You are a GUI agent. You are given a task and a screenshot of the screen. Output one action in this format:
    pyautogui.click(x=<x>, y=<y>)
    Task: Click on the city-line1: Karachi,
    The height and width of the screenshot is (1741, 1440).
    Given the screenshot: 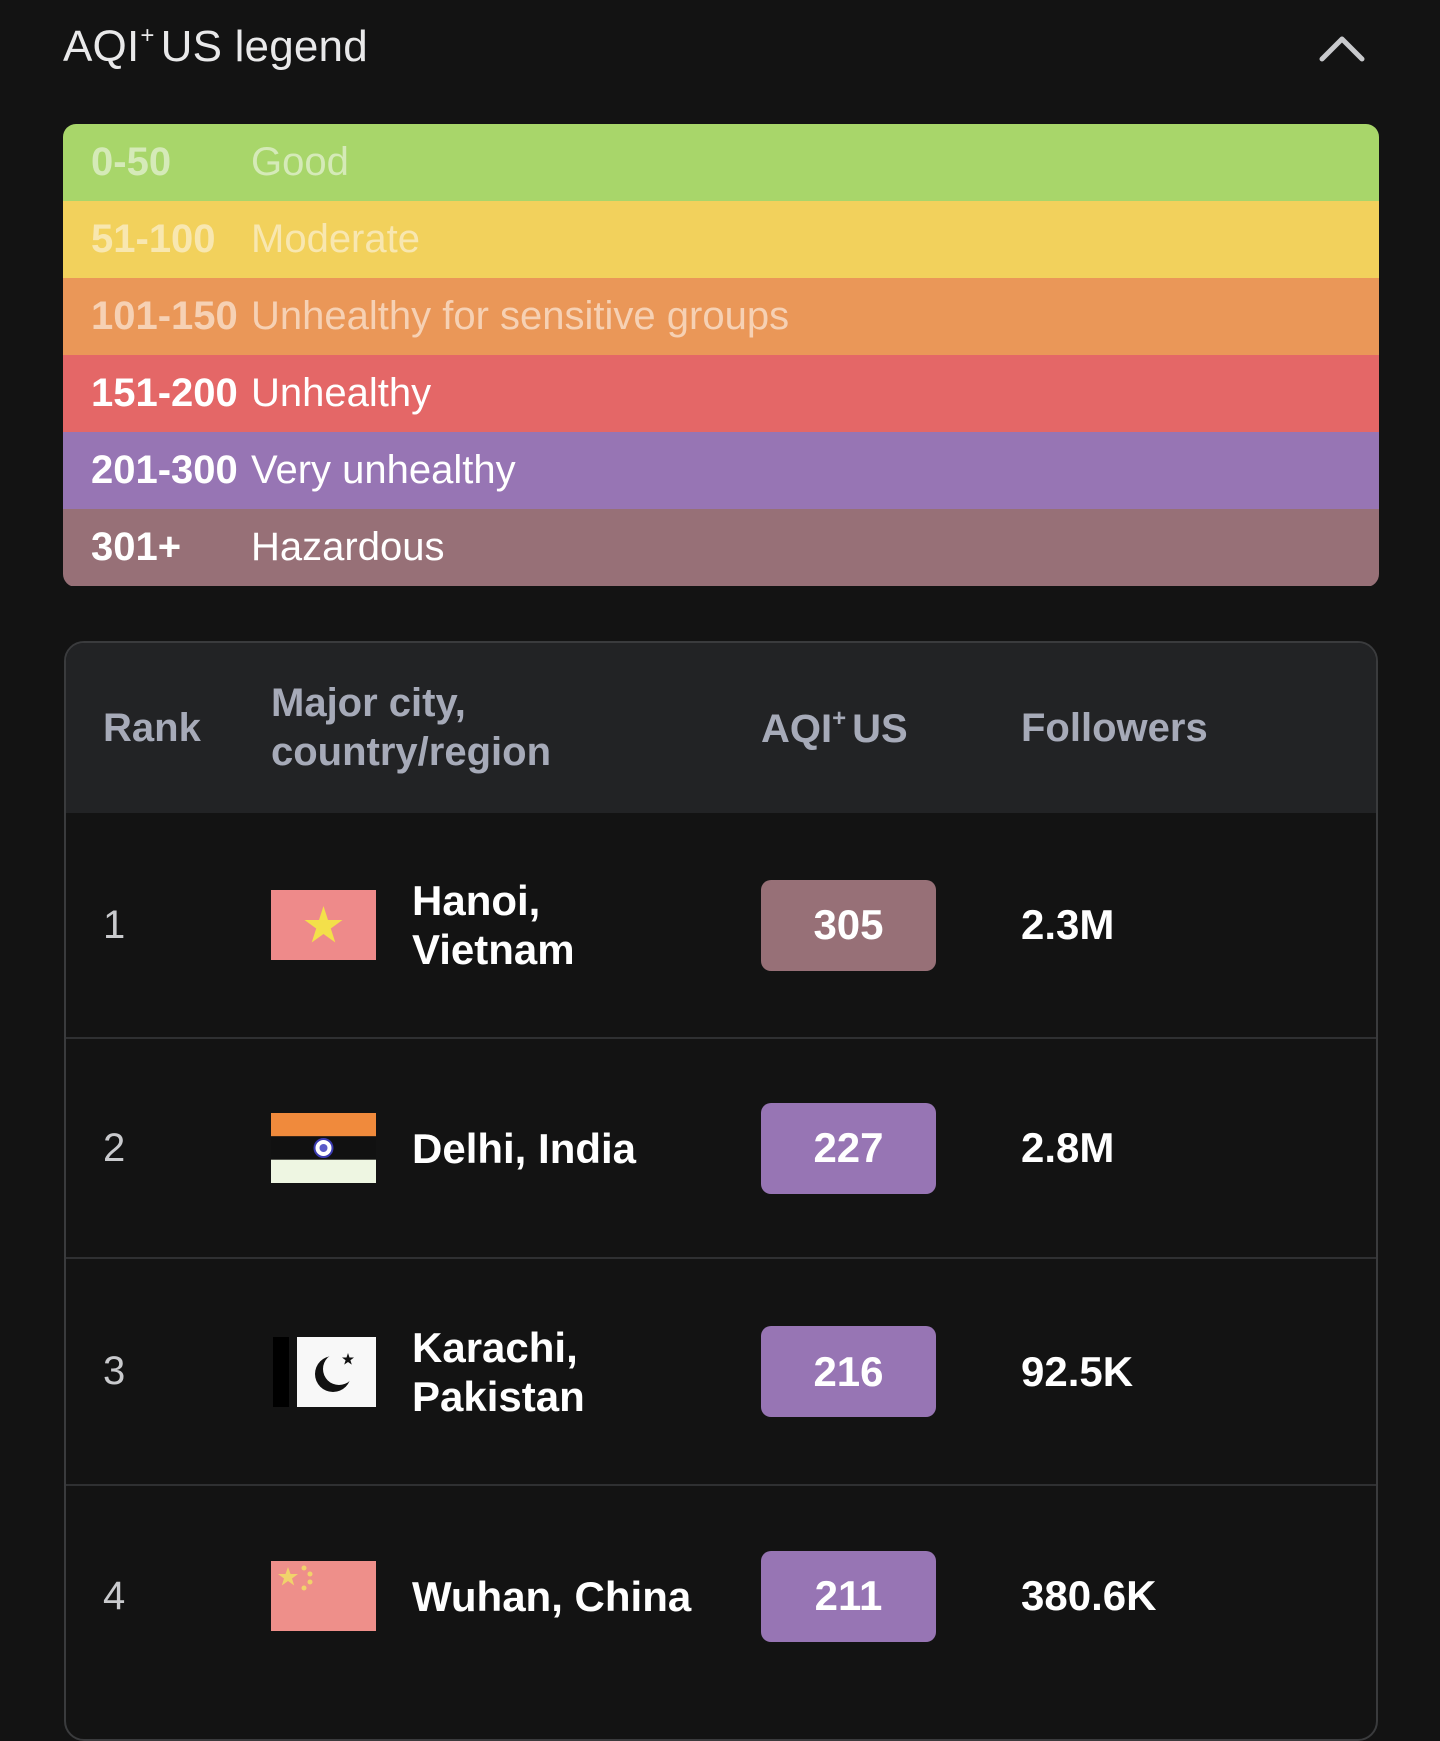 What is the action you would take?
    pyautogui.click(x=495, y=1347)
    